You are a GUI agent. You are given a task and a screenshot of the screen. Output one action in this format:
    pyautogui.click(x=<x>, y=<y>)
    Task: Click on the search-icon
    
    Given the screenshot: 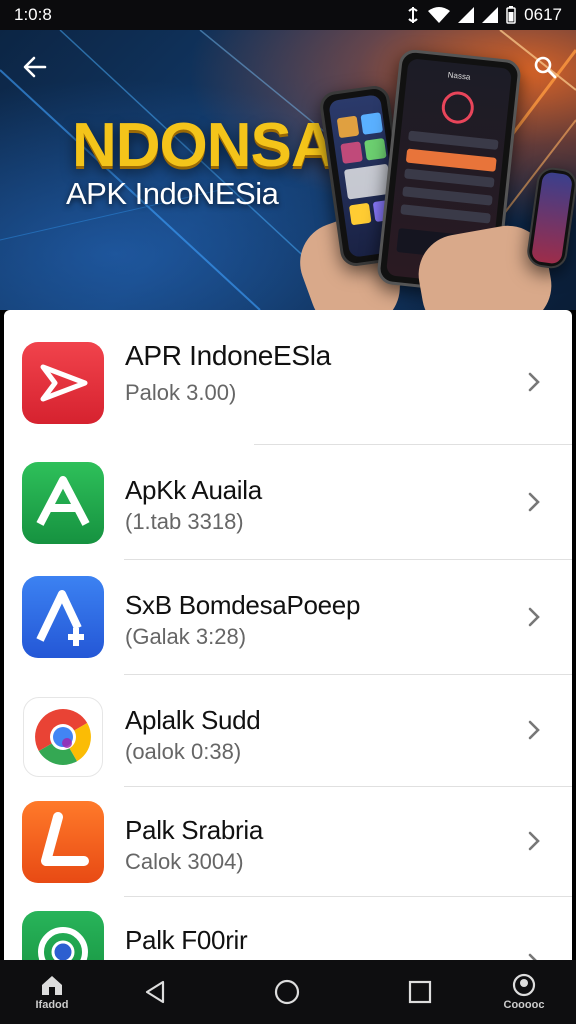 What is the action you would take?
    pyautogui.click(x=545, y=67)
    